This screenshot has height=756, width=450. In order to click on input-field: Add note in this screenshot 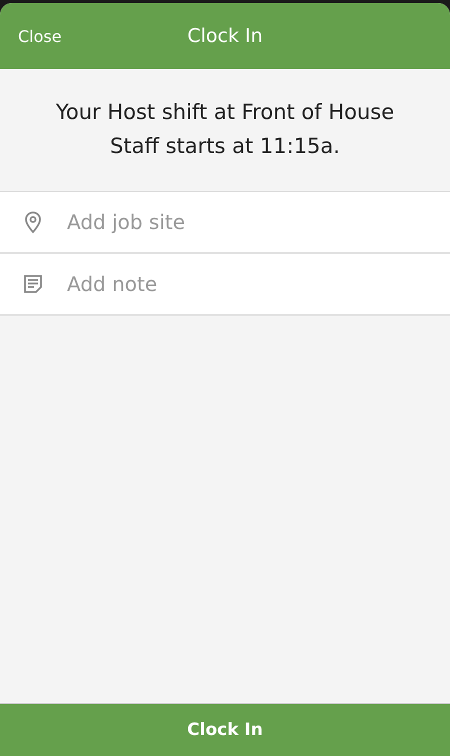, I will do `click(246, 284)`.